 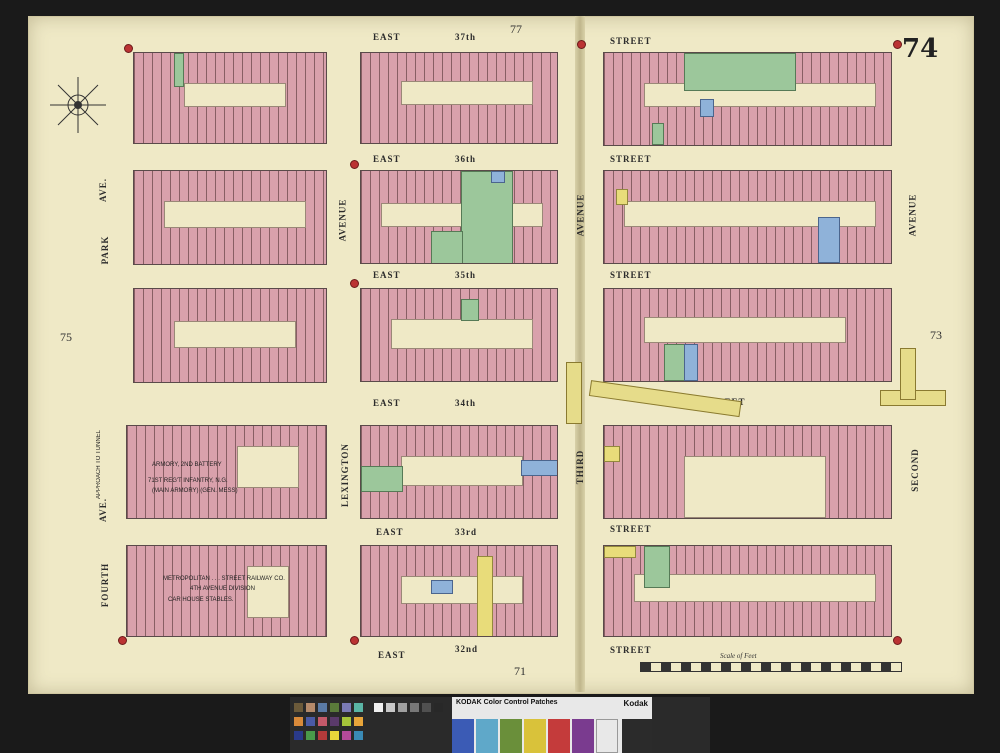 I want to click on block-37-36-lex-third, so click(x=459, y=98).